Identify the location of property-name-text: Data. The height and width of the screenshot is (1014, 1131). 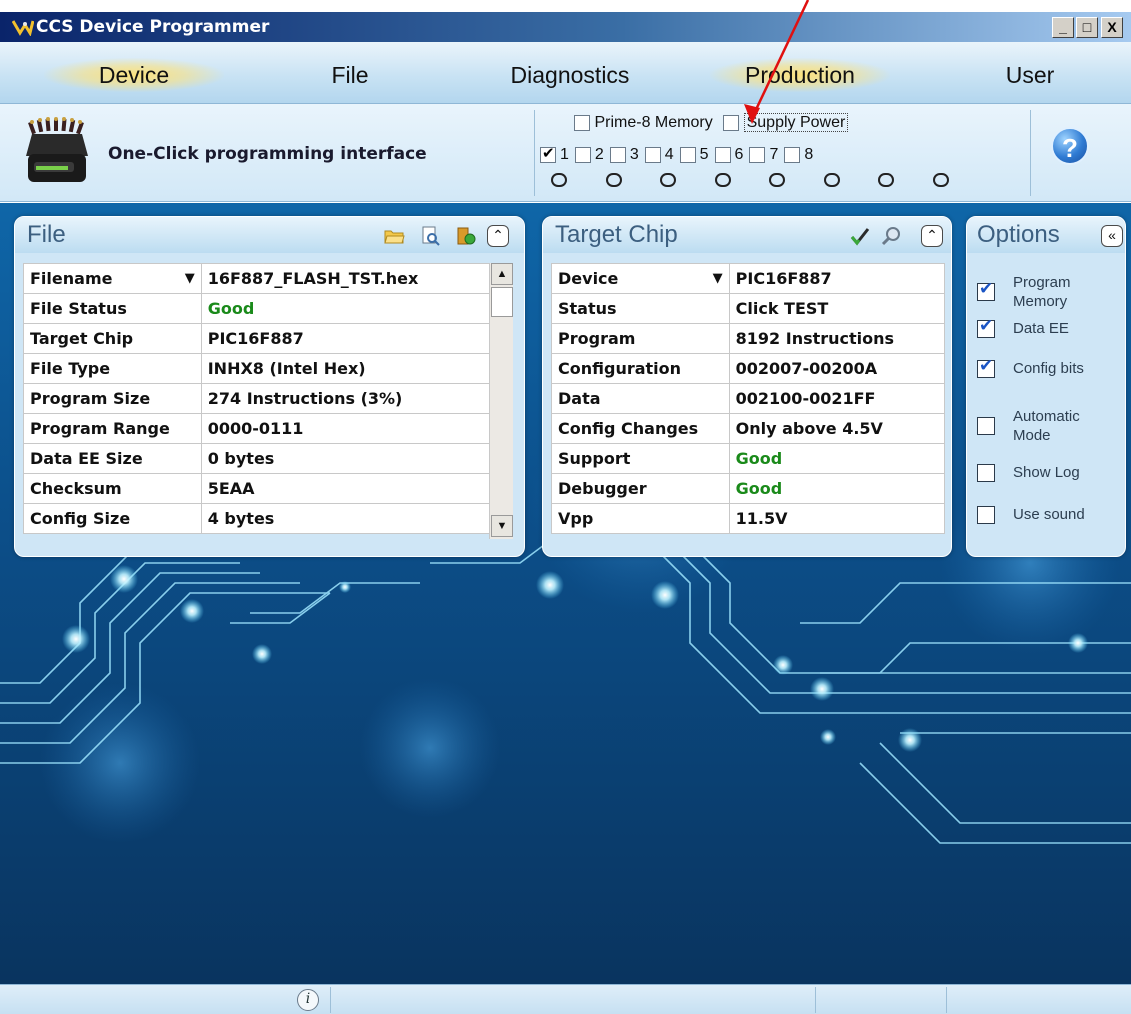
(579, 398).